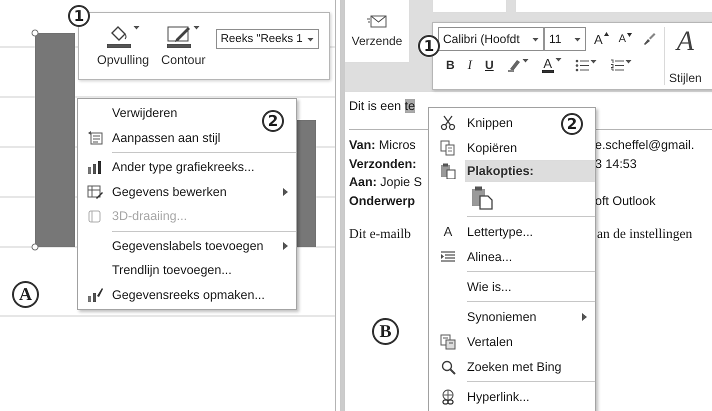 The image size is (712, 411). What do you see at coordinates (625, 39) in the screenshot?
I see `shrink-font-button: A` at bounding box center [625, 39].